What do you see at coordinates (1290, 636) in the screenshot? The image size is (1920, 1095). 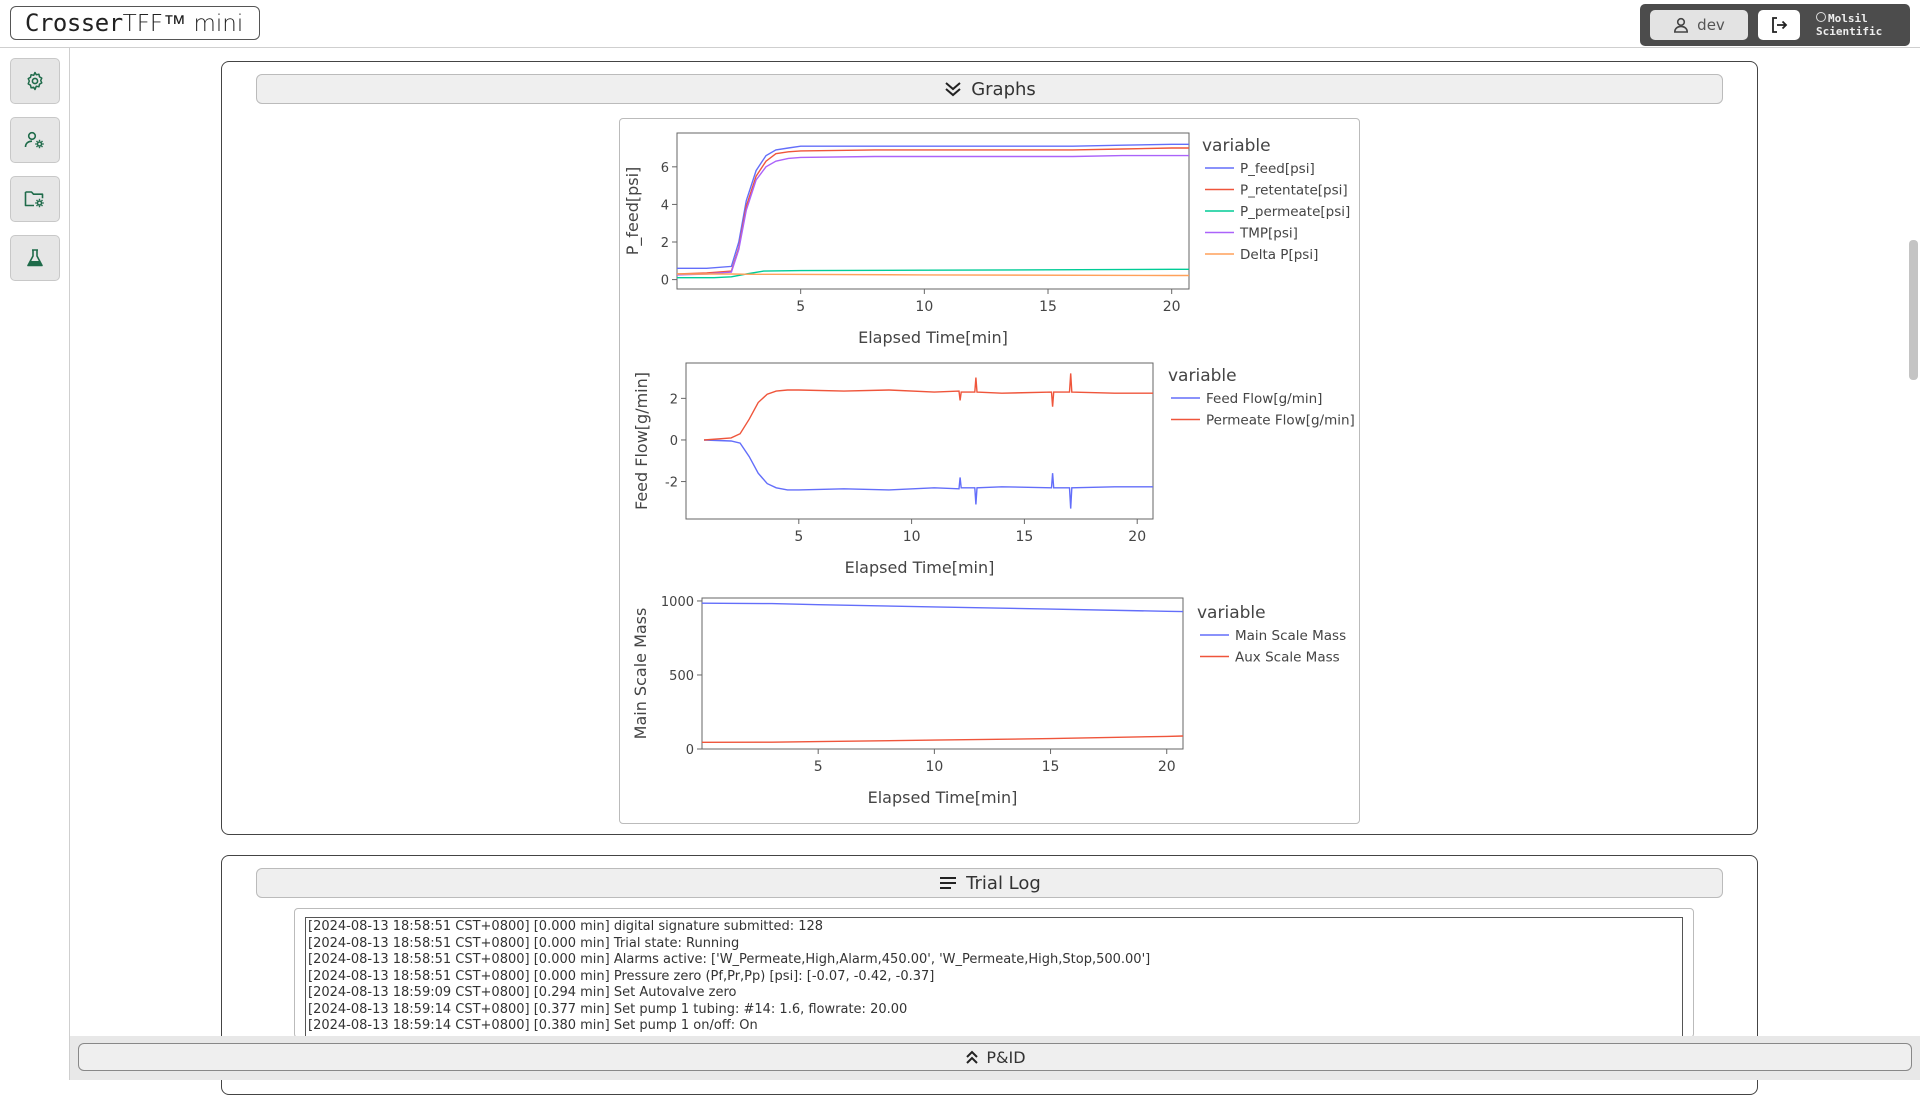 I see `legend-label: Main Scale Mass` at bounding box center [1290, 636].